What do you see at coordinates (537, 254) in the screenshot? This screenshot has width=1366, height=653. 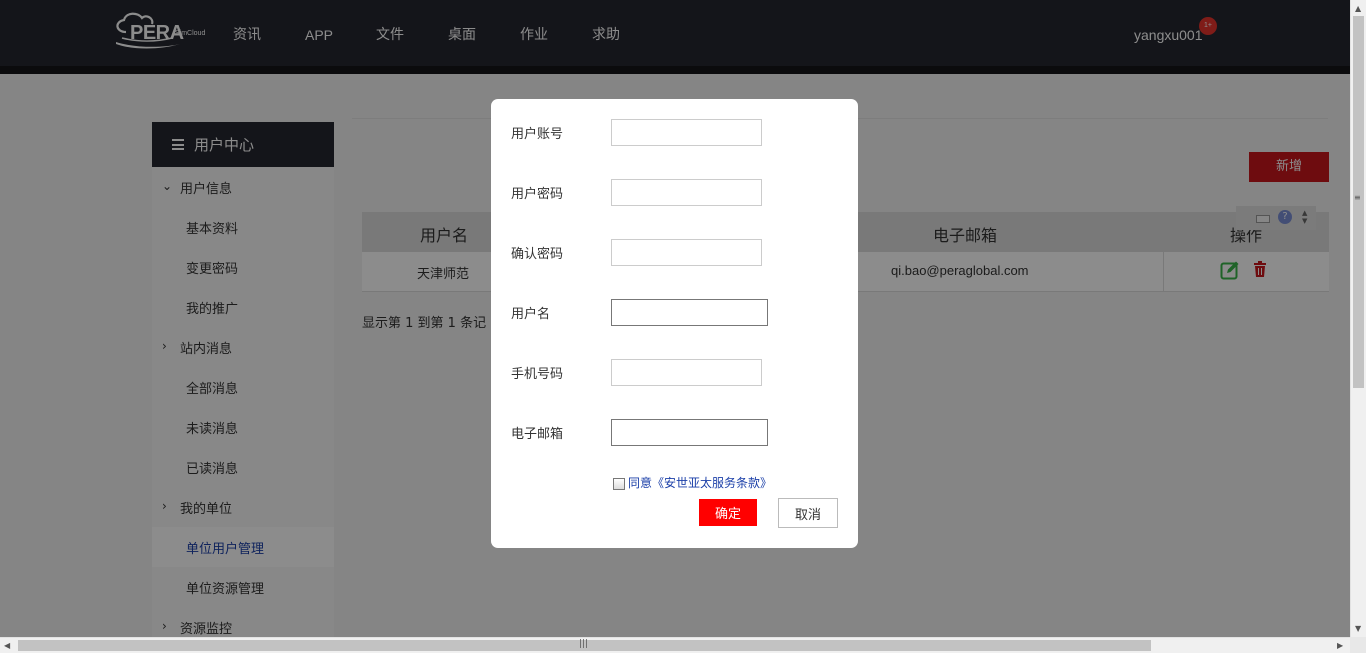 I see `confirm-password-label: 确认密码` at bounding box center [537, 254].